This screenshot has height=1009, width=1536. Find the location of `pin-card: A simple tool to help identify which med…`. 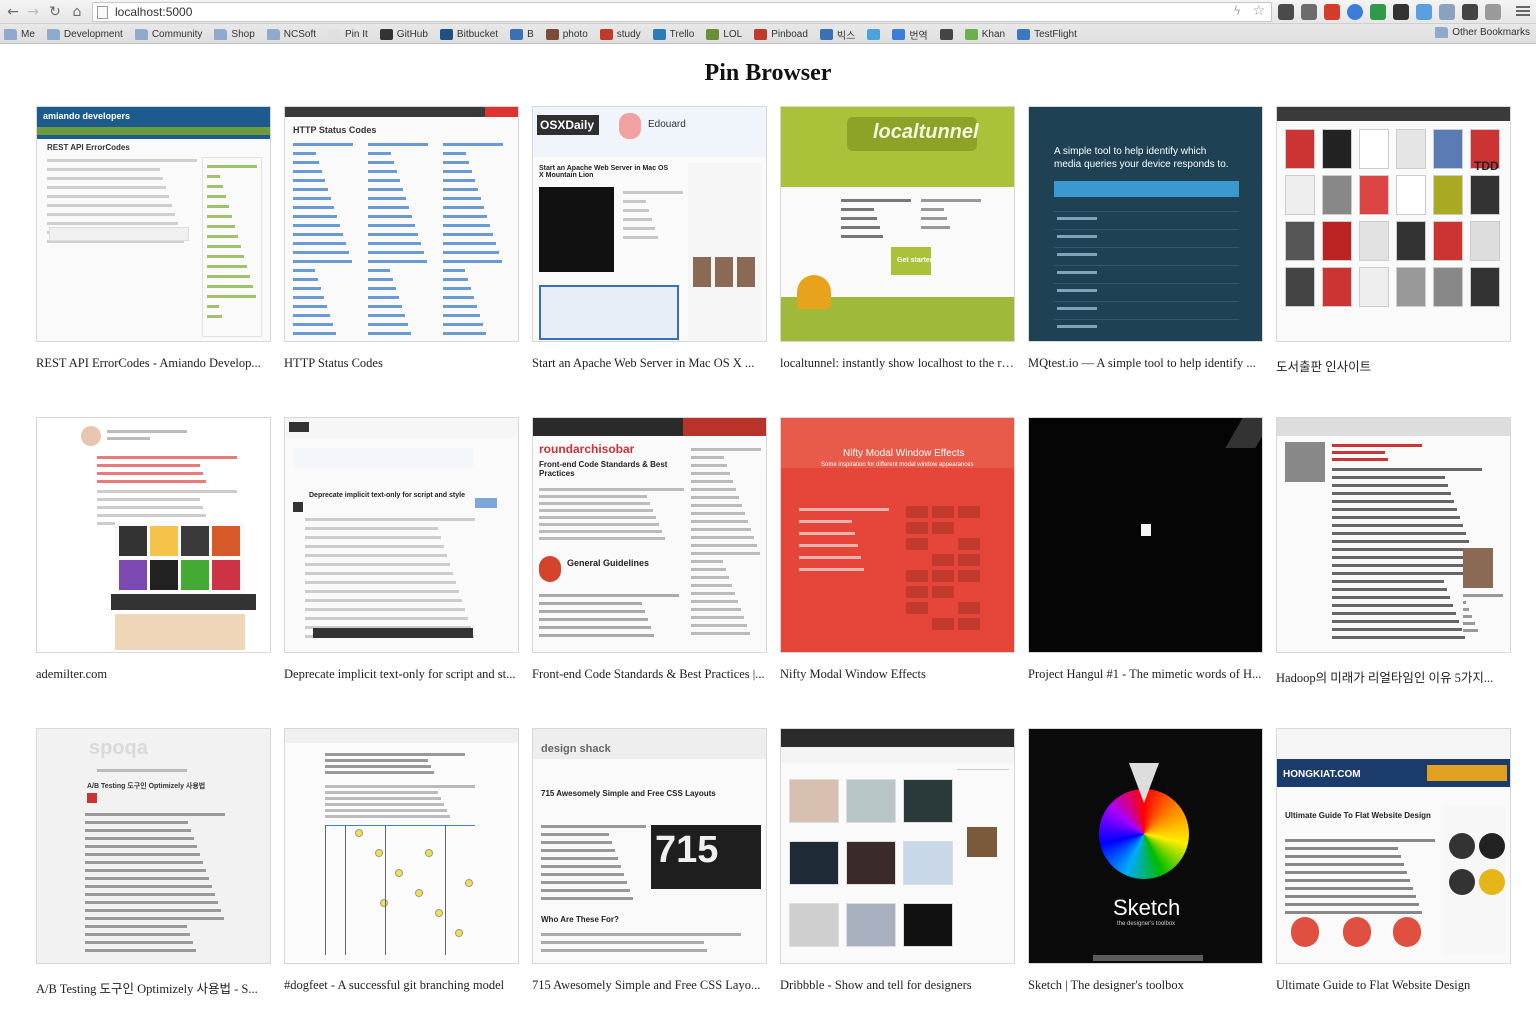

pin-card: A simple tool to help identify which med… is located at coordinates (1145, 238).